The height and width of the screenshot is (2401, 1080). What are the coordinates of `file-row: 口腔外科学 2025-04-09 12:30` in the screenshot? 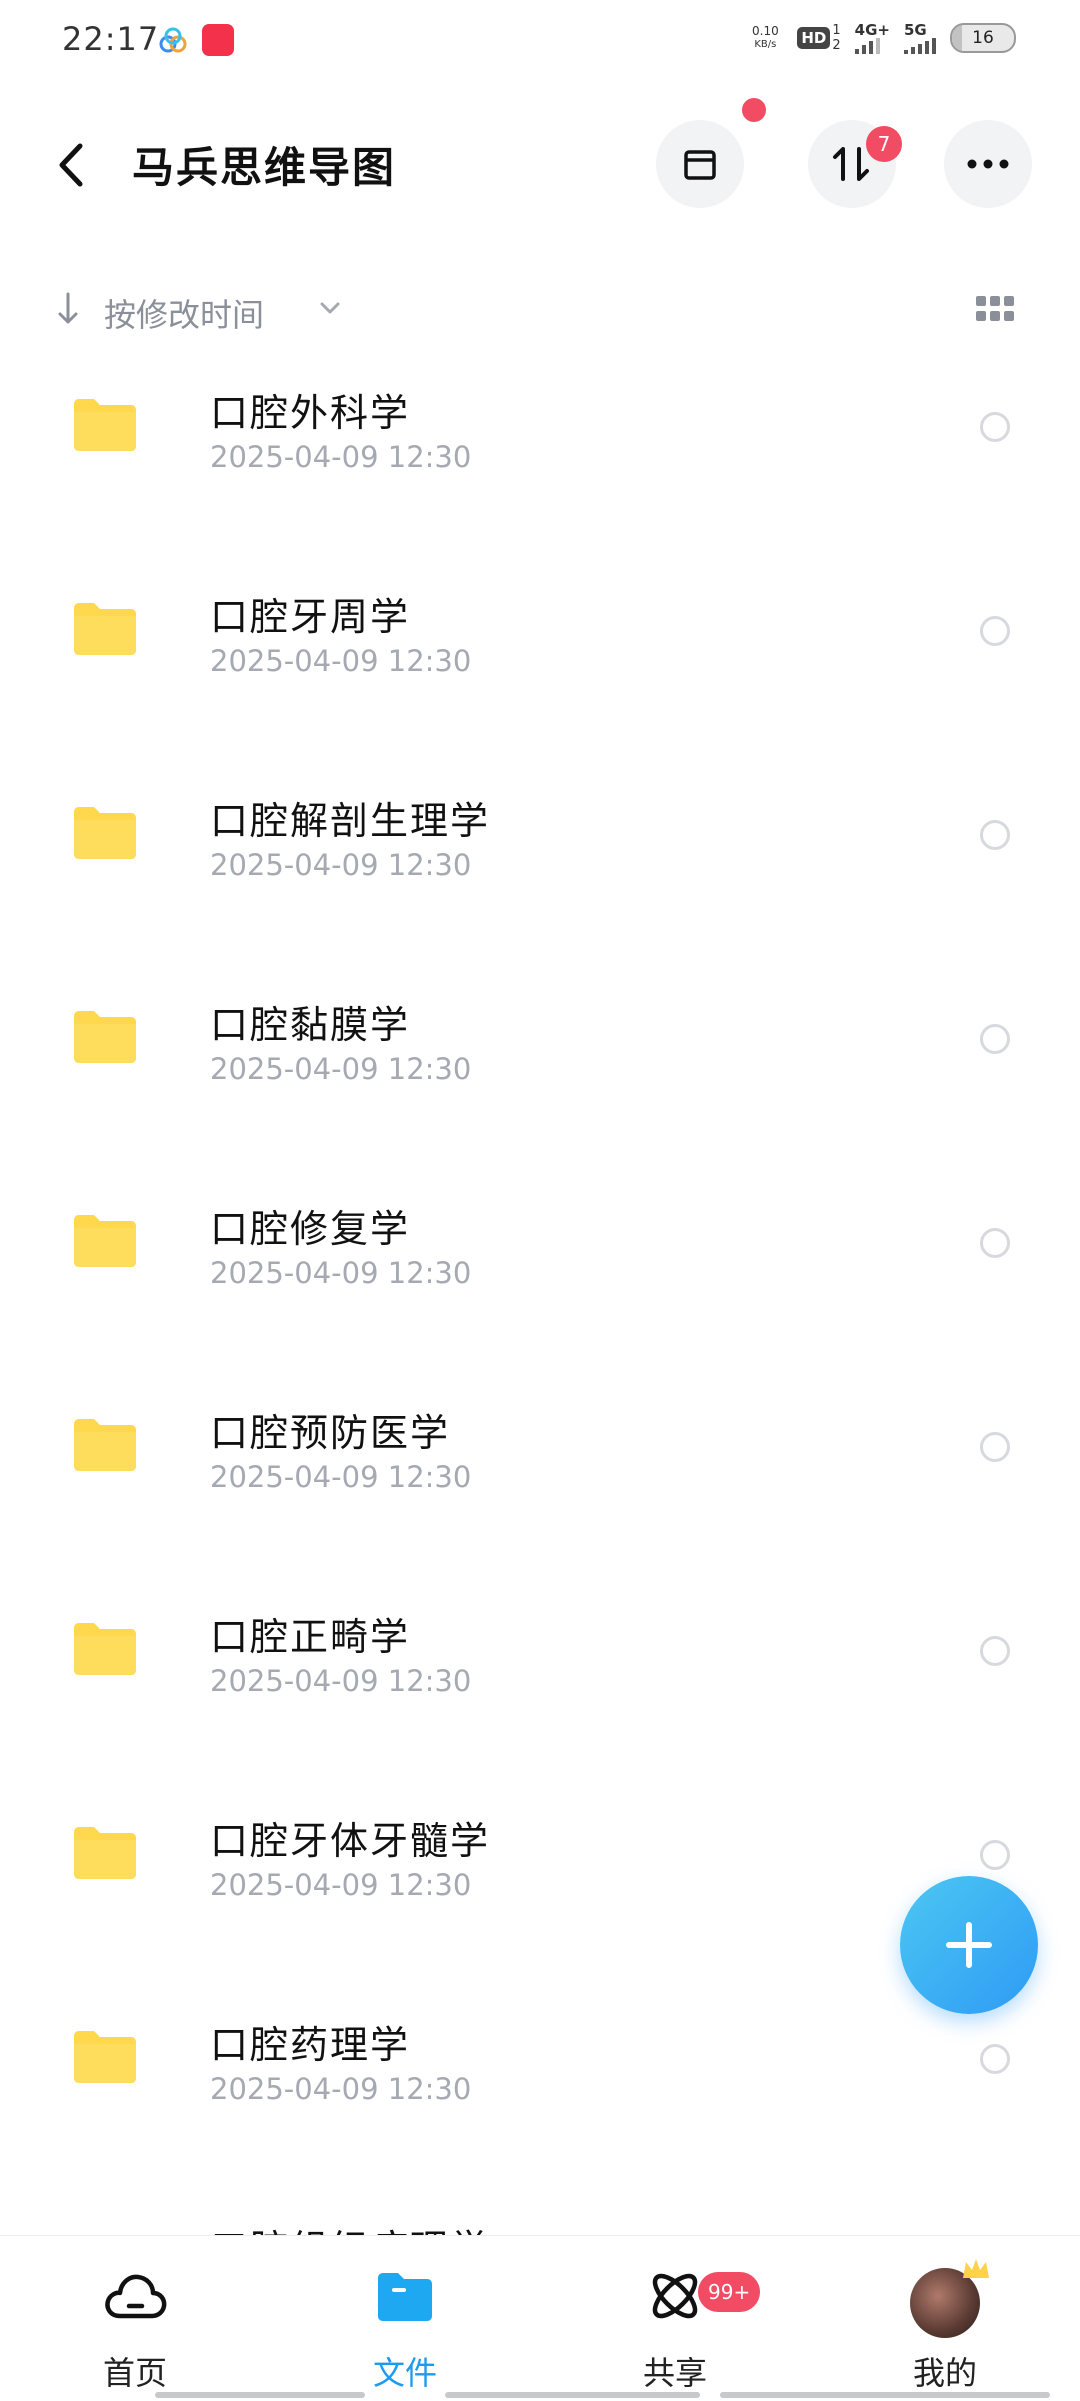 It's located at (540, 452).